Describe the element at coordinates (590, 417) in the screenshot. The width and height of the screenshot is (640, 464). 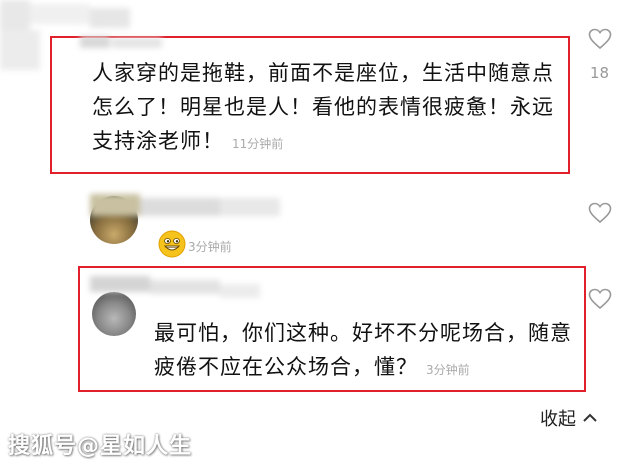
I see `chevron-up-icon` at that location.